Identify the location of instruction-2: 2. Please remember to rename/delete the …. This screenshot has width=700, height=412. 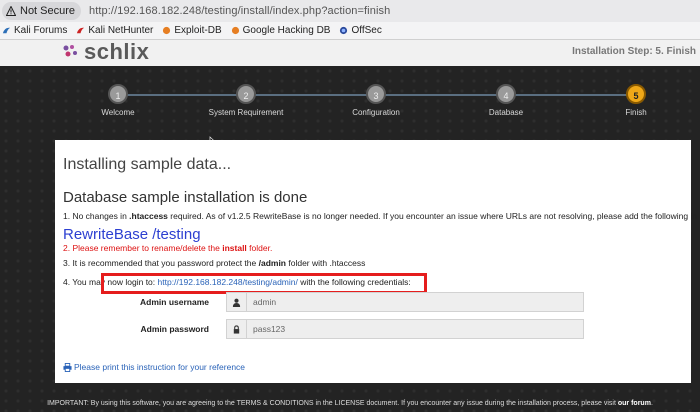
(167, 248).